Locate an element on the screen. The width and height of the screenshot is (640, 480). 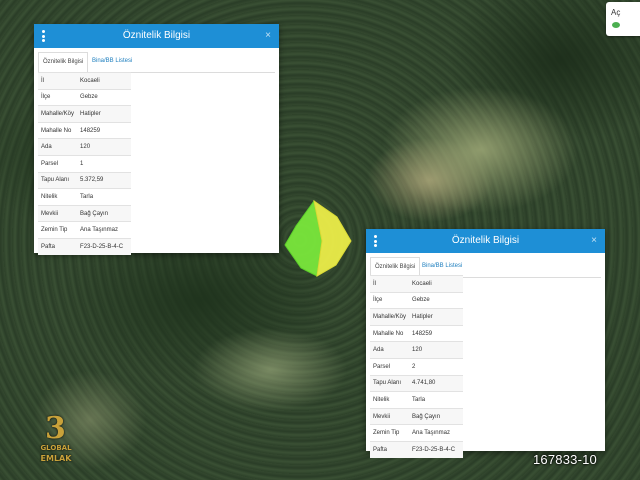
listing-id: 167833-10 is located at coordinates (565, 459).